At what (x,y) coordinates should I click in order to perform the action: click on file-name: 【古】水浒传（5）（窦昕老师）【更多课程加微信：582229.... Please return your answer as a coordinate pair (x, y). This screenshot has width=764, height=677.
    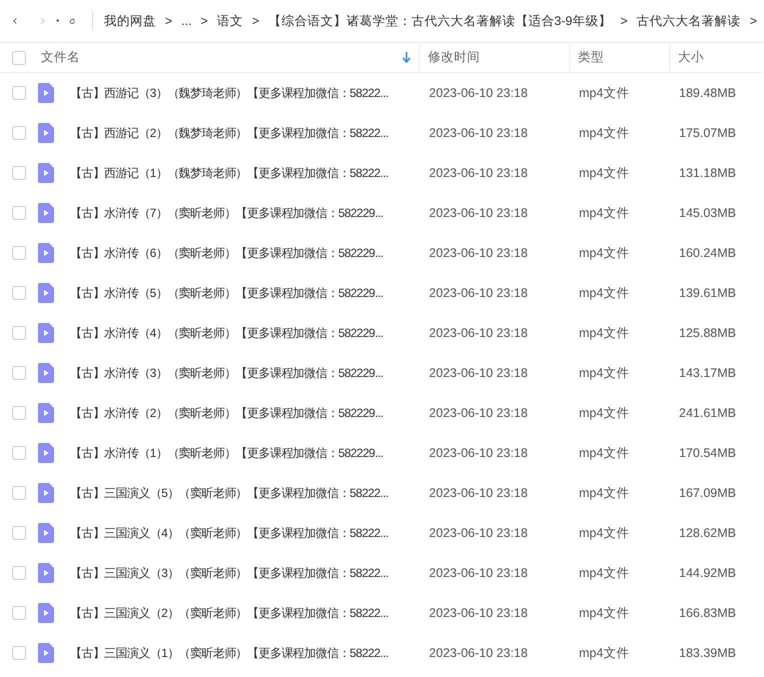
    Looking at the image, I should click on (226, 293).